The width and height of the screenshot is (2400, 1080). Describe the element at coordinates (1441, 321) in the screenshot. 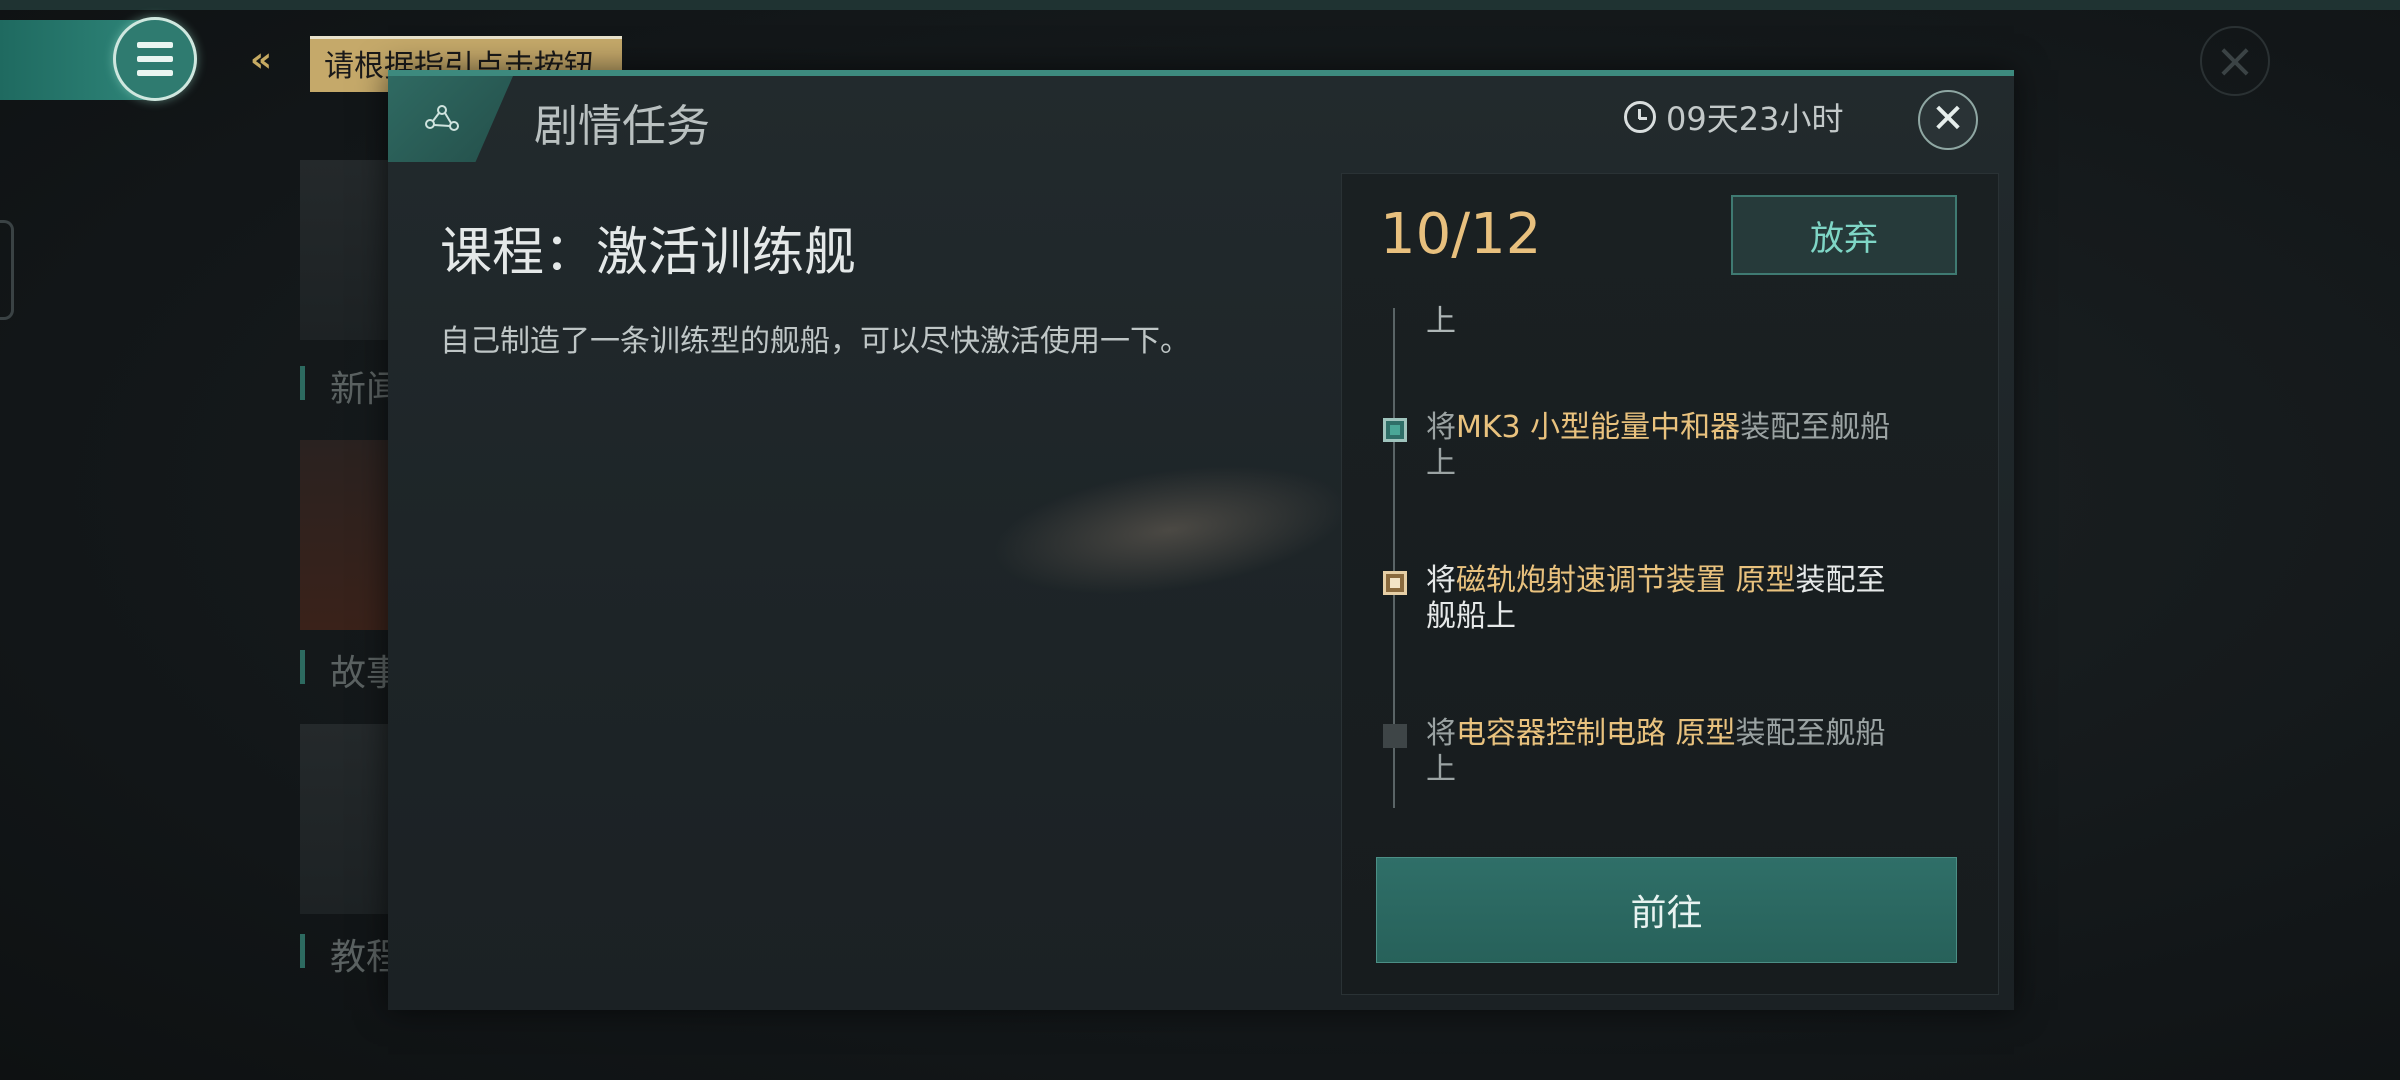

I see `step-text-fragment: 上` at that location.